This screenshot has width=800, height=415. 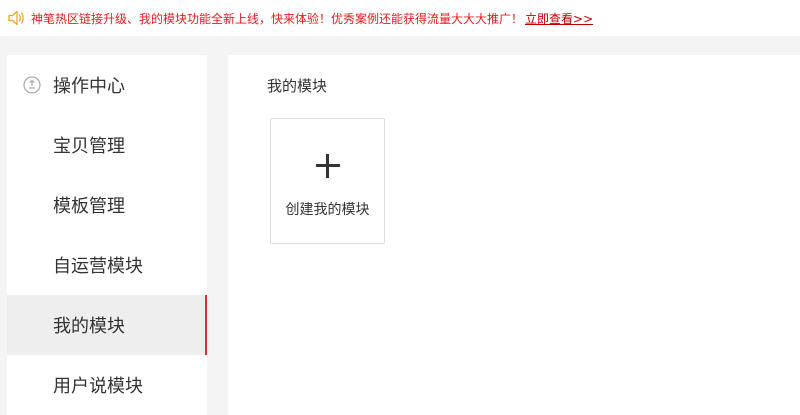 I want to click on sidebar-item-user-says-module: 用户说模块, so click(x=107, y=385).